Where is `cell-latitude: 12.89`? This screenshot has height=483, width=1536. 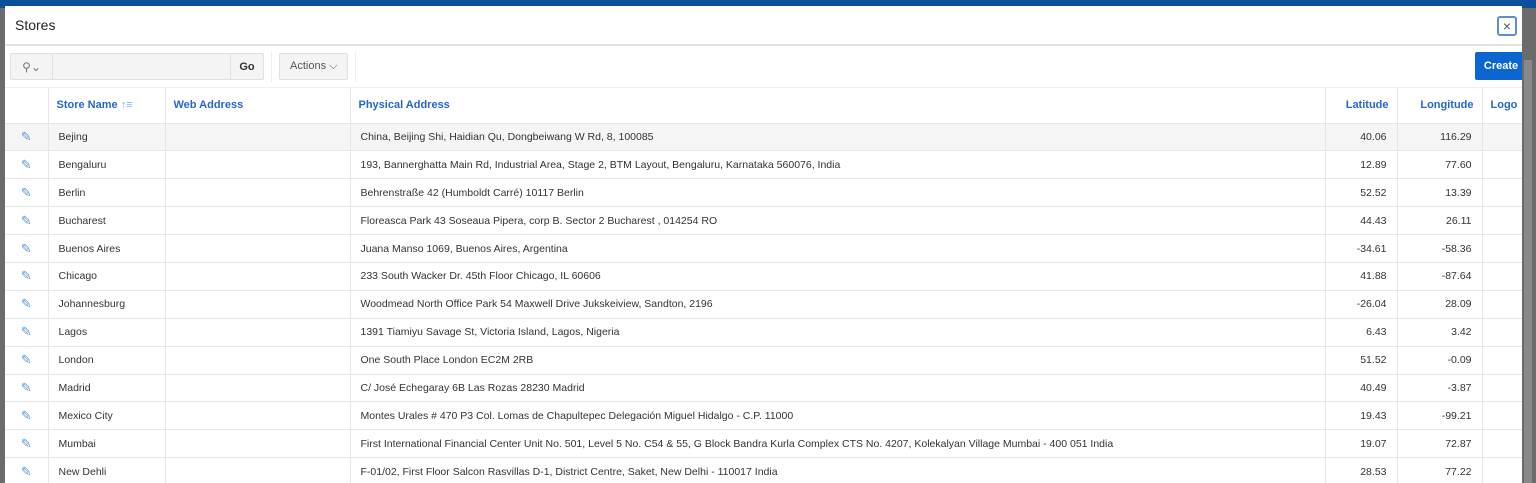 cell-latitude: 12.89 is located at coordinates (1360, 164).